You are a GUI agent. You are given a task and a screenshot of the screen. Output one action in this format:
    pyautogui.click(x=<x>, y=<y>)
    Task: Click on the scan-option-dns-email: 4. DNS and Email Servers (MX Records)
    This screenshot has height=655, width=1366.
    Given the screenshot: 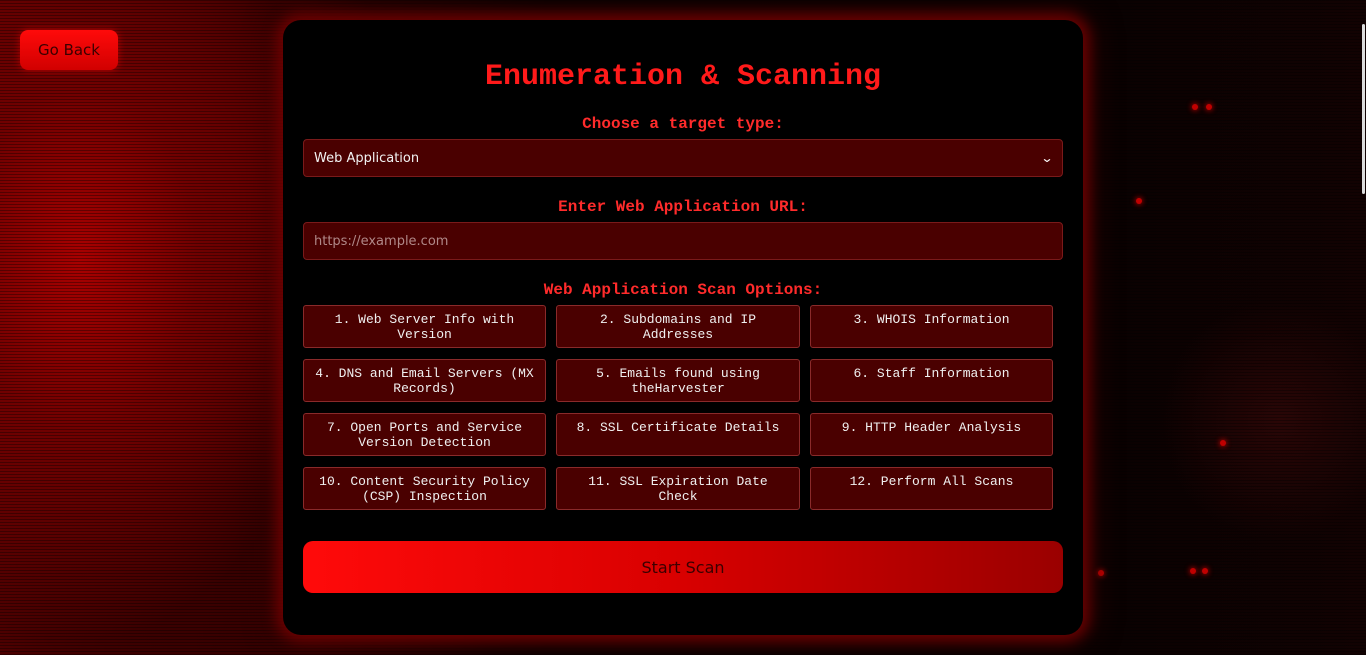 What is the action you would take?
    pyautogui.click(x=424, y=380)
    